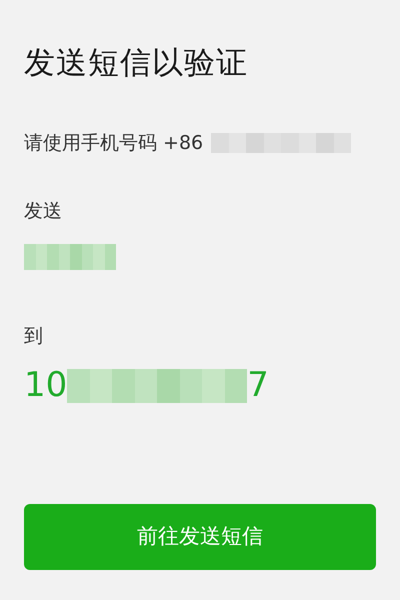  What do you see at coordinates (136, 63) in the screenshot?
I see `page-title: 发送短信以验证` at bounding box center [136, 63].